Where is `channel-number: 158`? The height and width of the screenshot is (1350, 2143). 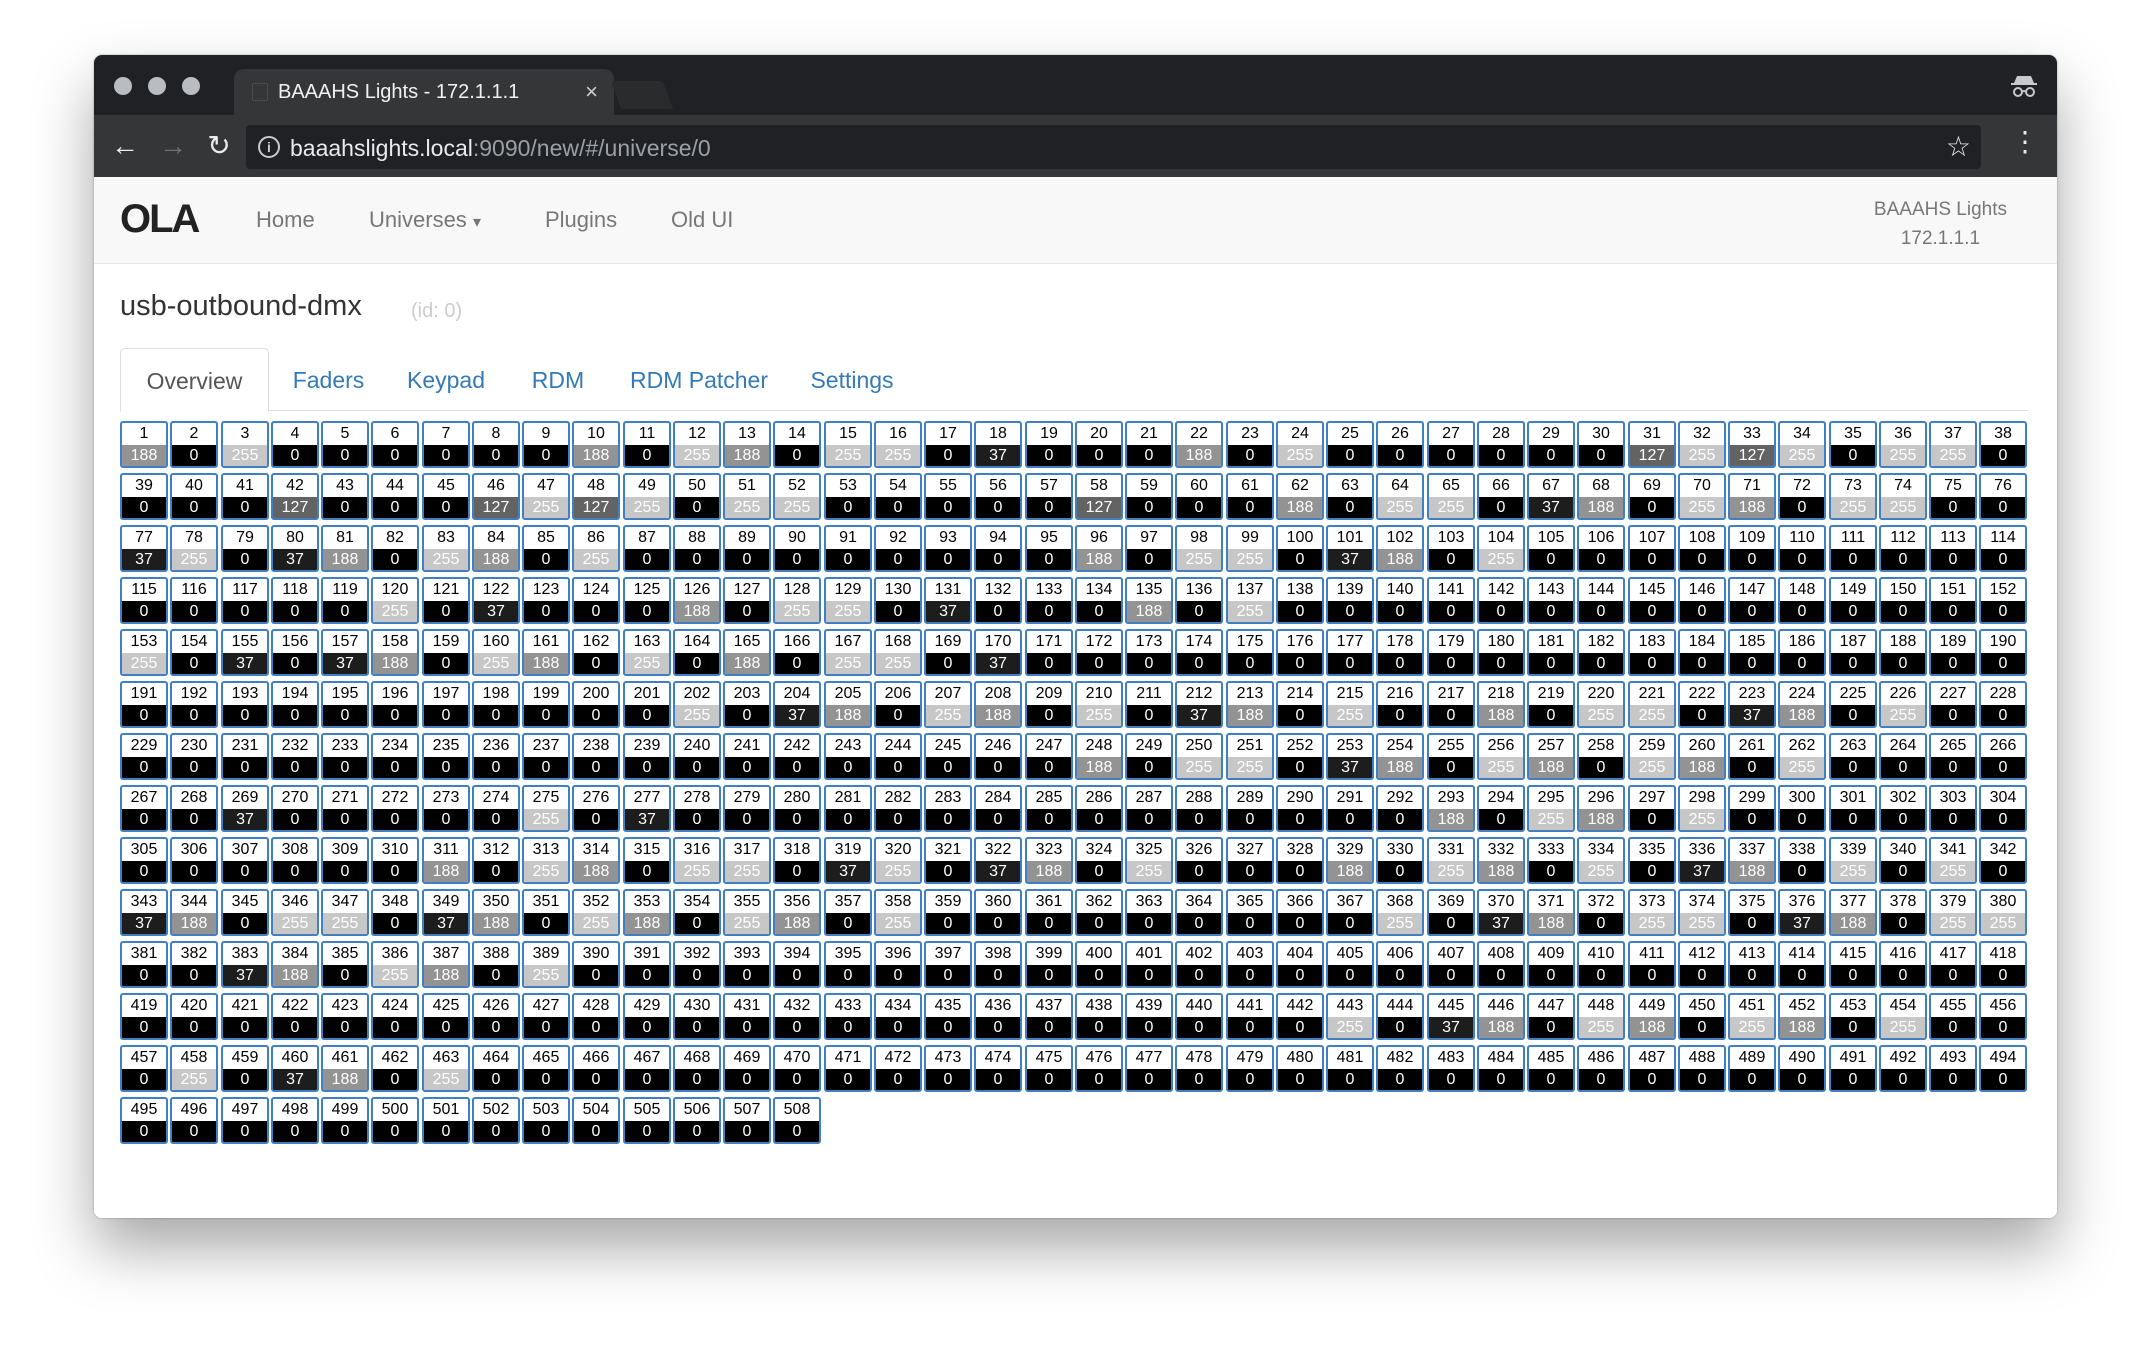 channel-number: 158 is located at coordinates (395, 641).